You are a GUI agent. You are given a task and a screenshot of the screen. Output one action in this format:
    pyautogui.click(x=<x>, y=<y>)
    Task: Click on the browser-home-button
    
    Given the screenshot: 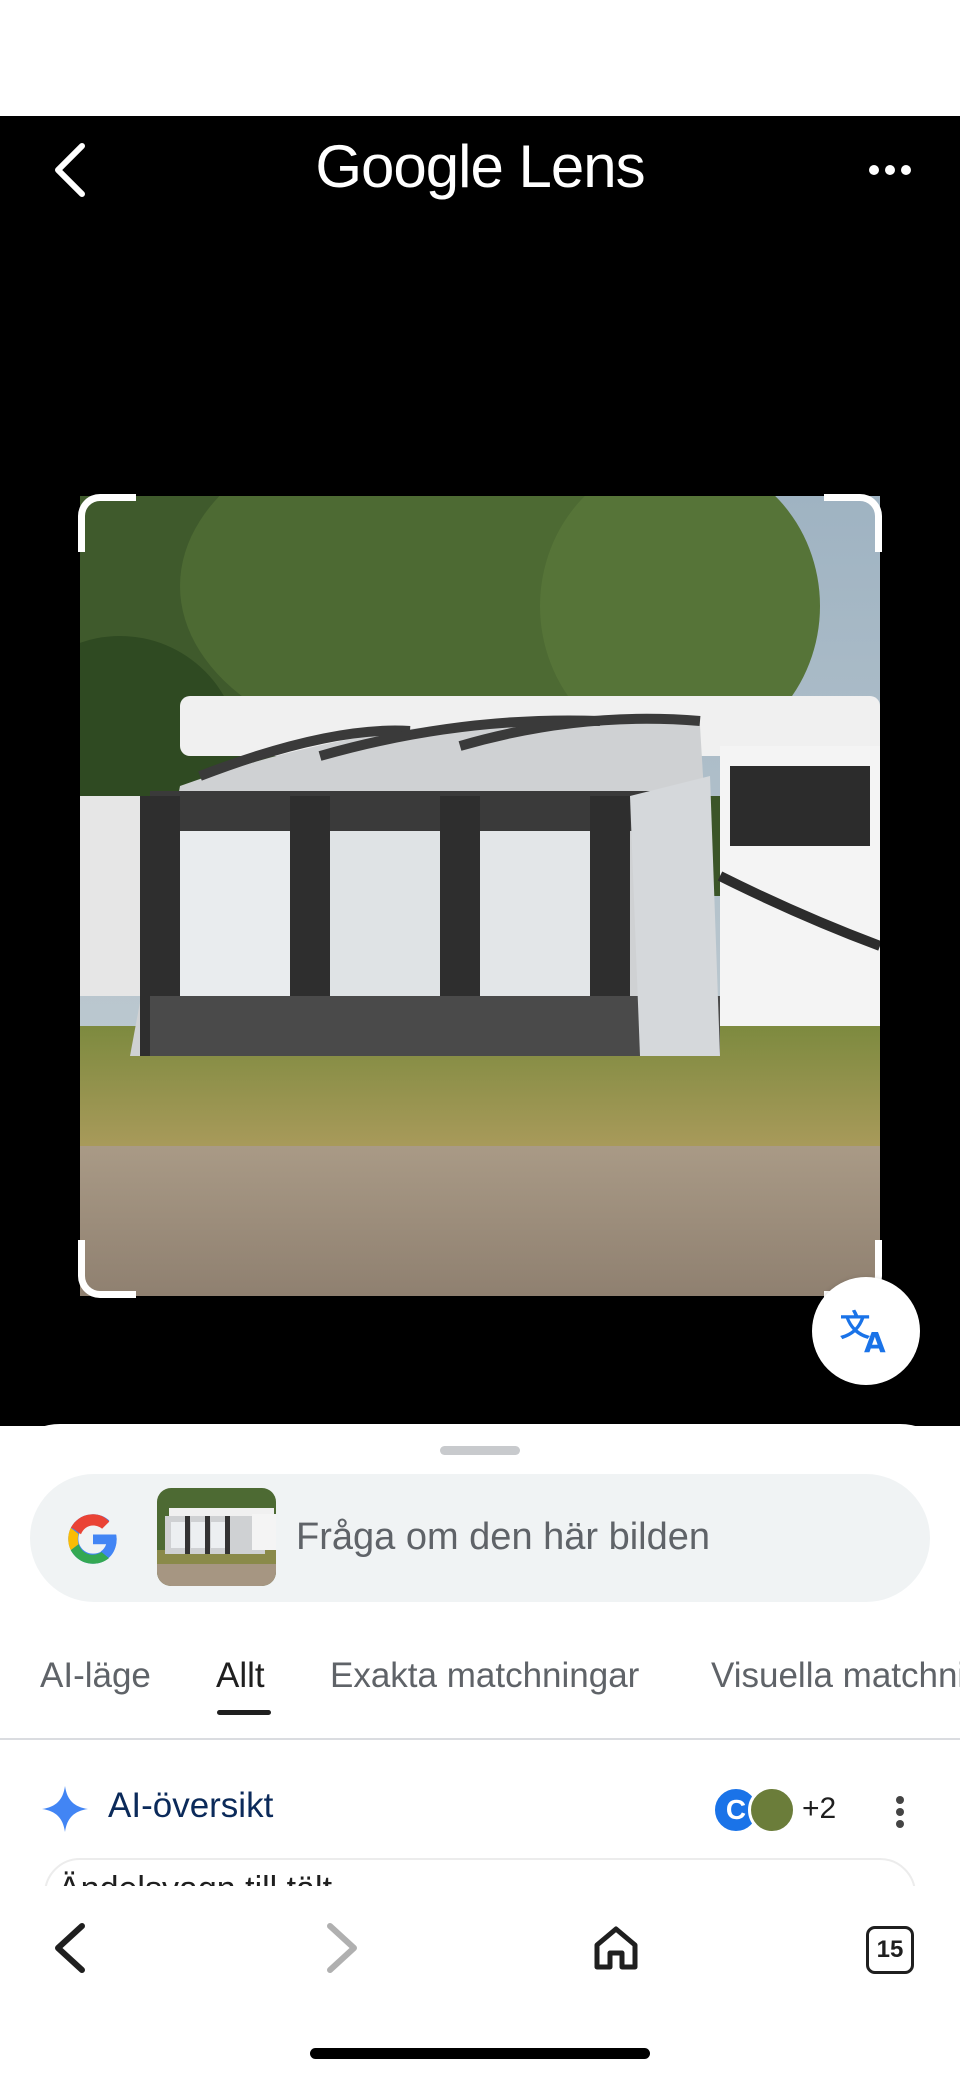 What is the action you would take?
    pyautogui.click(x=616, y=1948)
    